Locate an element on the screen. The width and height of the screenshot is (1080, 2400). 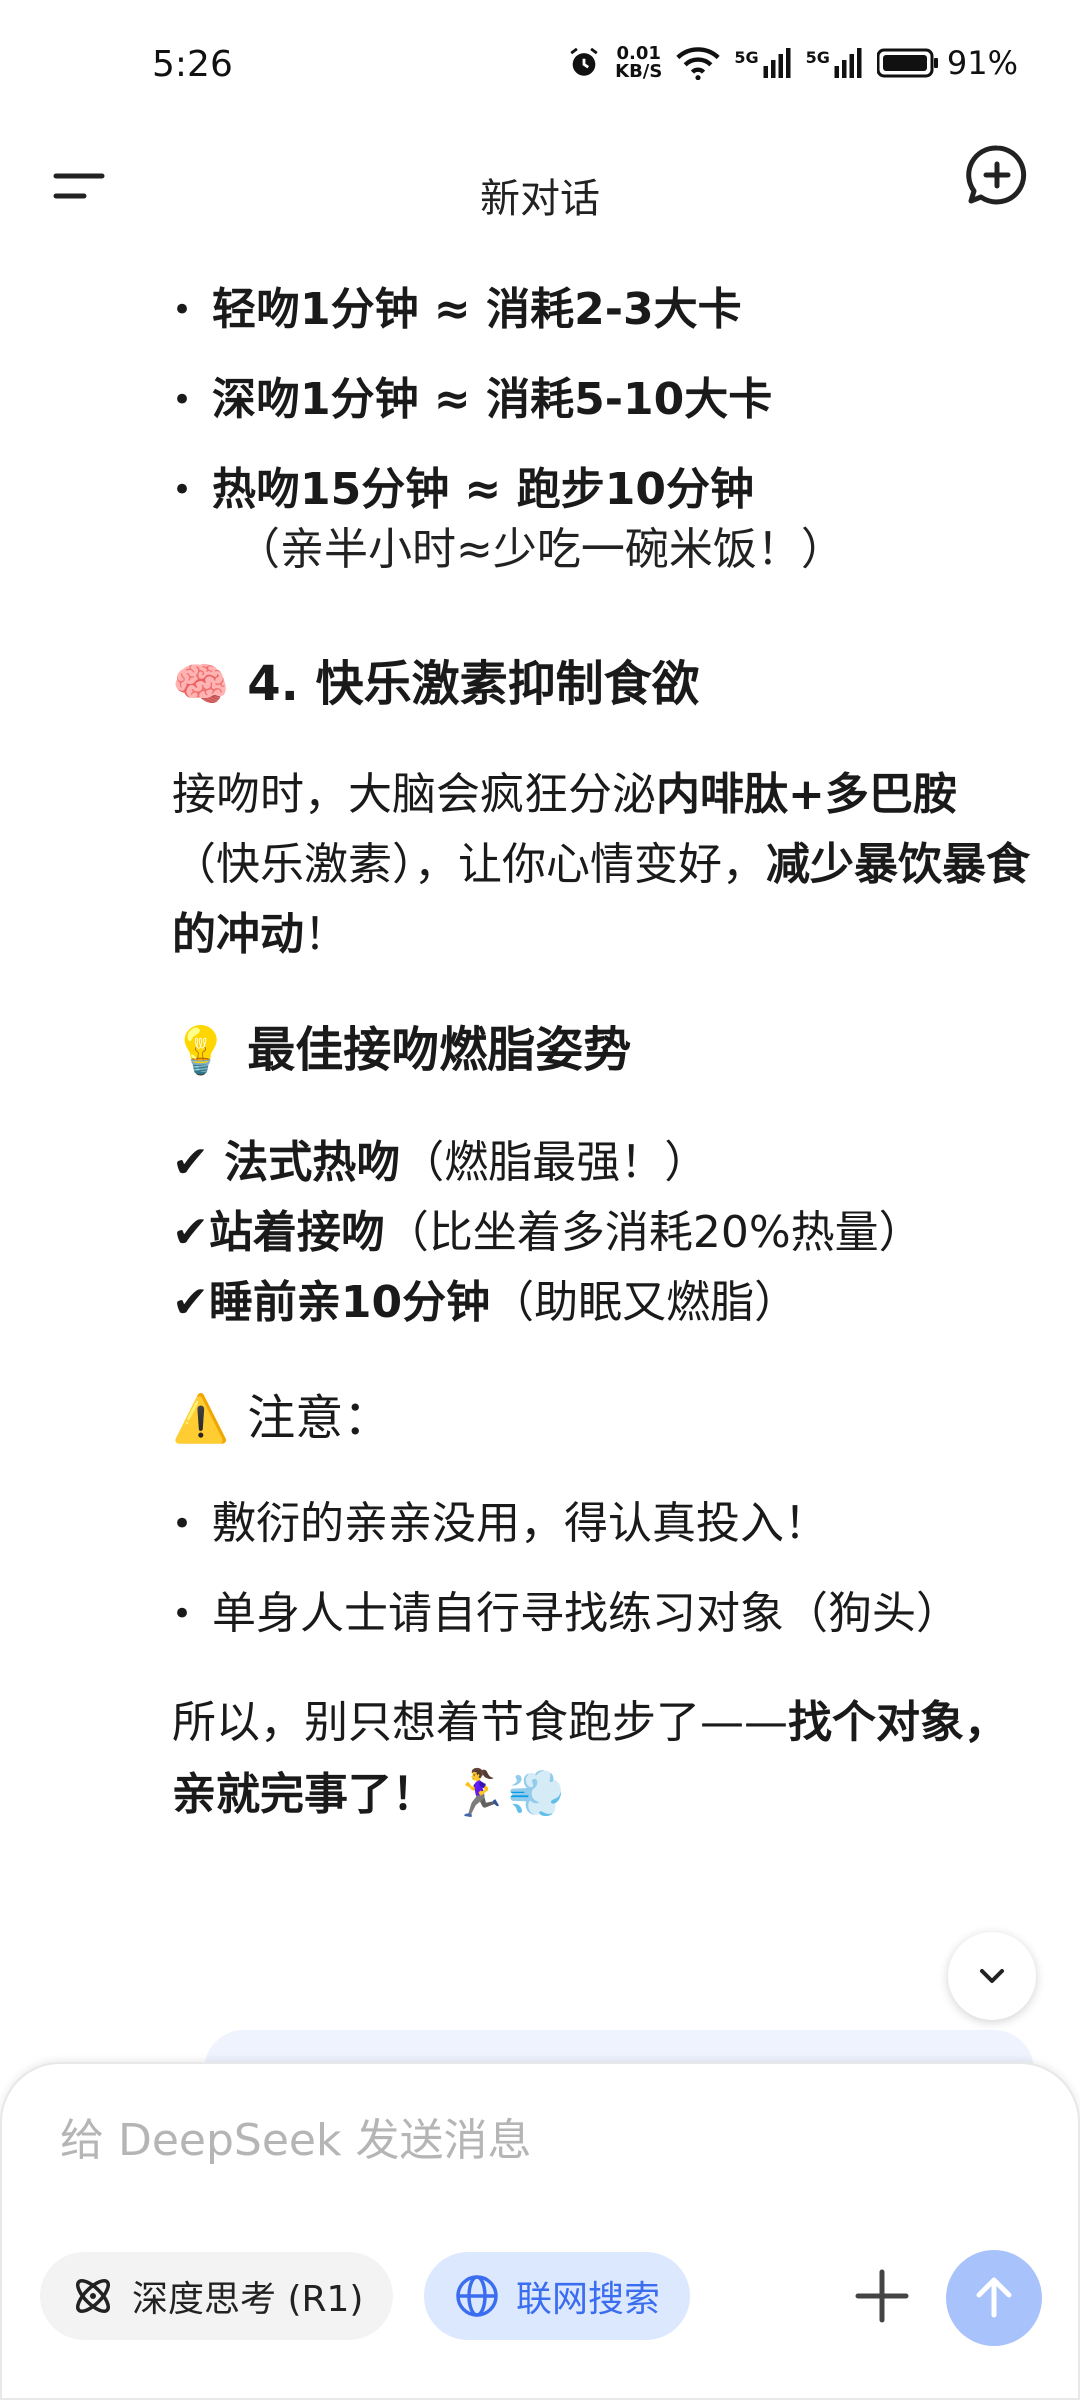
brain-icon: 🧠 is located at coordinates (201, 684).